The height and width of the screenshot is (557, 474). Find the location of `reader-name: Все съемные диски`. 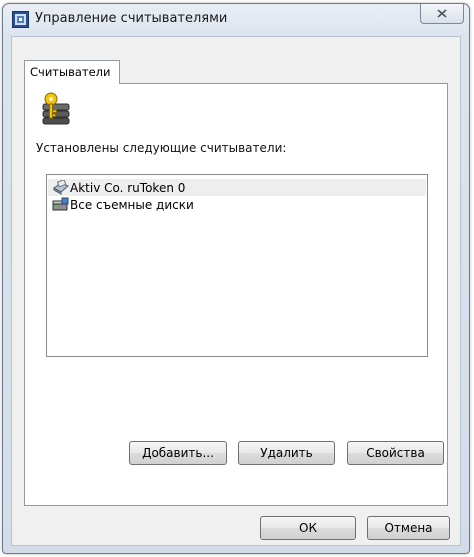

reader-name: Все съемные диски is located at coordinates (132, 204).